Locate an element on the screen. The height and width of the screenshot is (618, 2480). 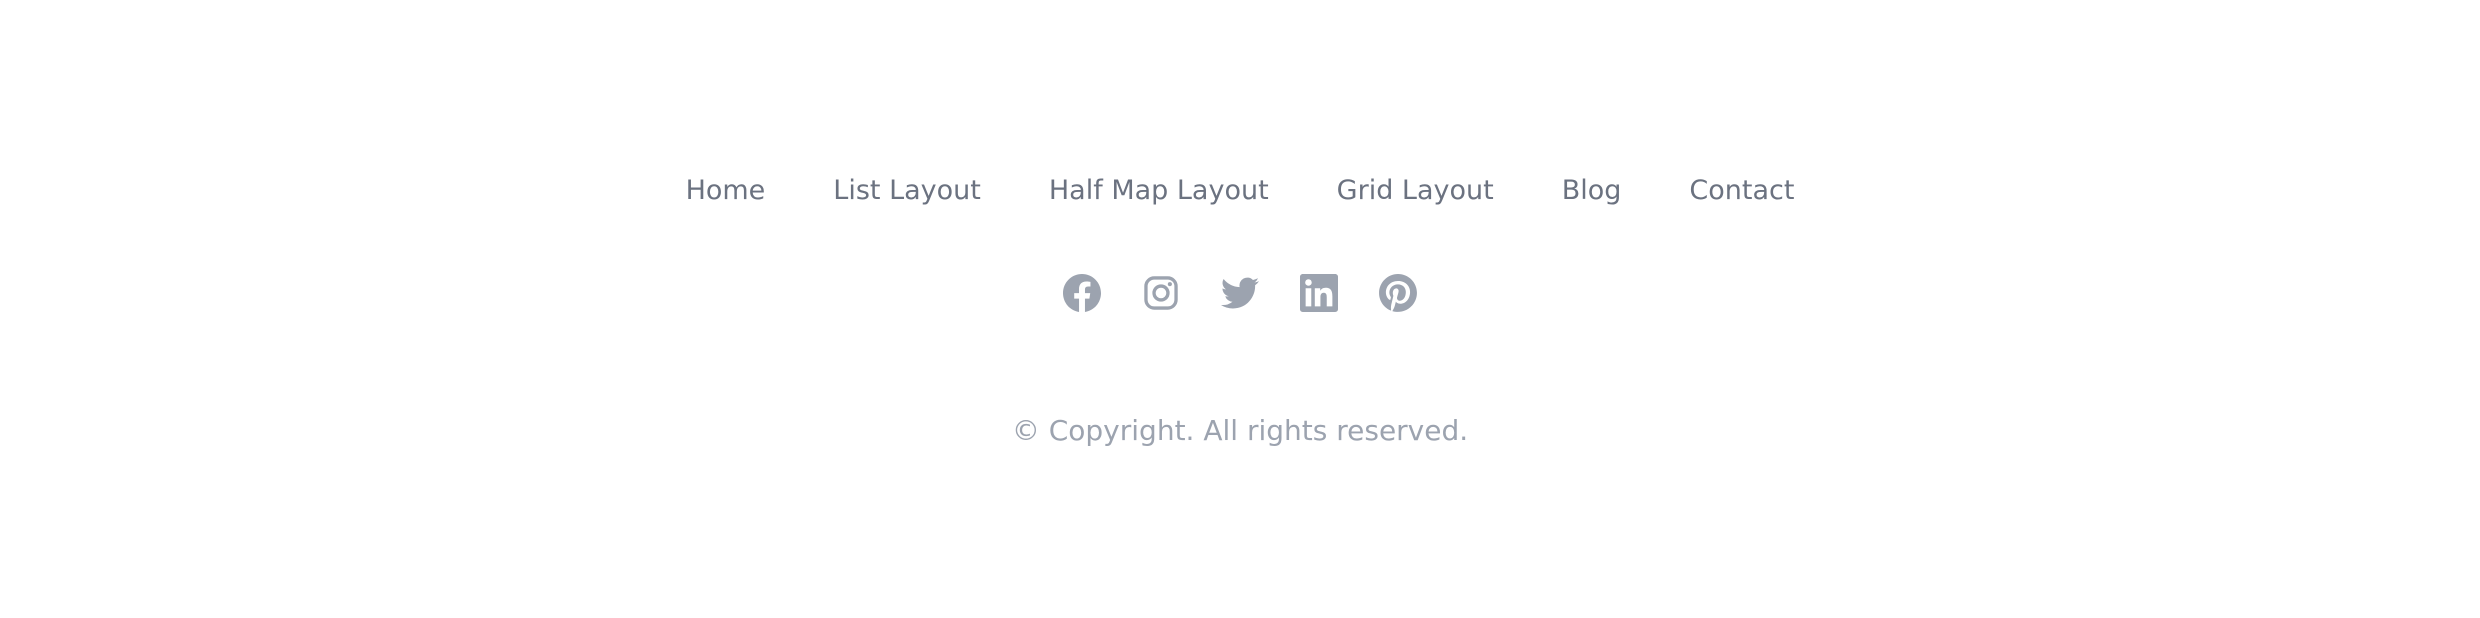
footer-link-list-layout: List Layout is located at coordinates (907, 191).